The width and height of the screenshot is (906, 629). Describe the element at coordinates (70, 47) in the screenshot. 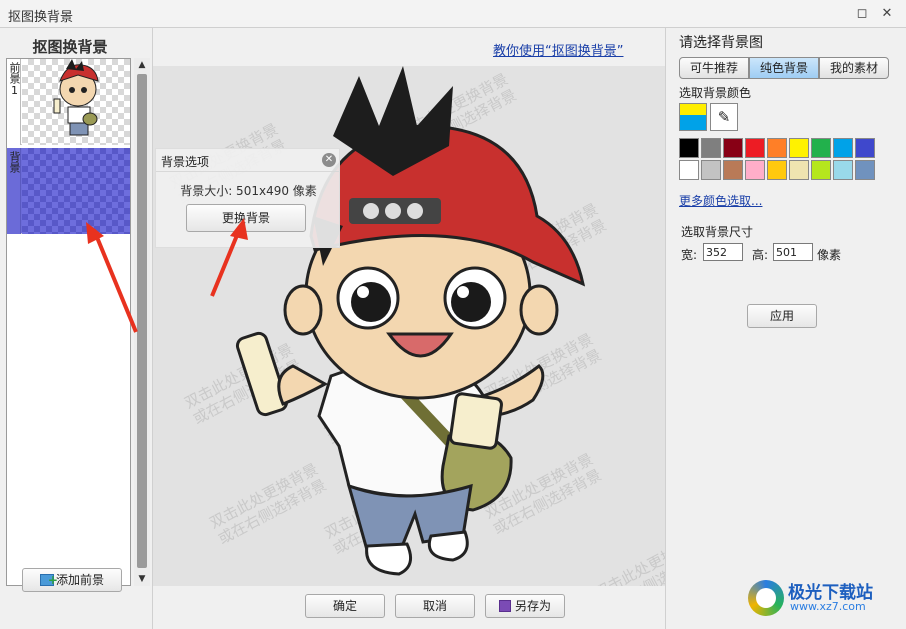

I see `panel-title: 抠图换背景` at that location.